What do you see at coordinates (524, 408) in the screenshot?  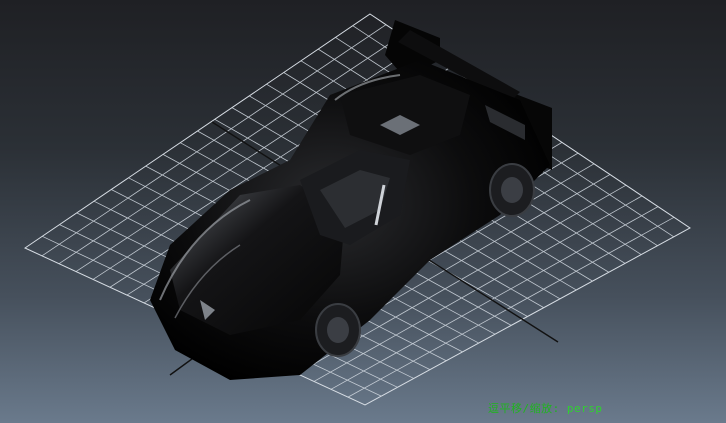 I see `hud-label: 逗平移/缩放:` at bounding box center [524, 408].